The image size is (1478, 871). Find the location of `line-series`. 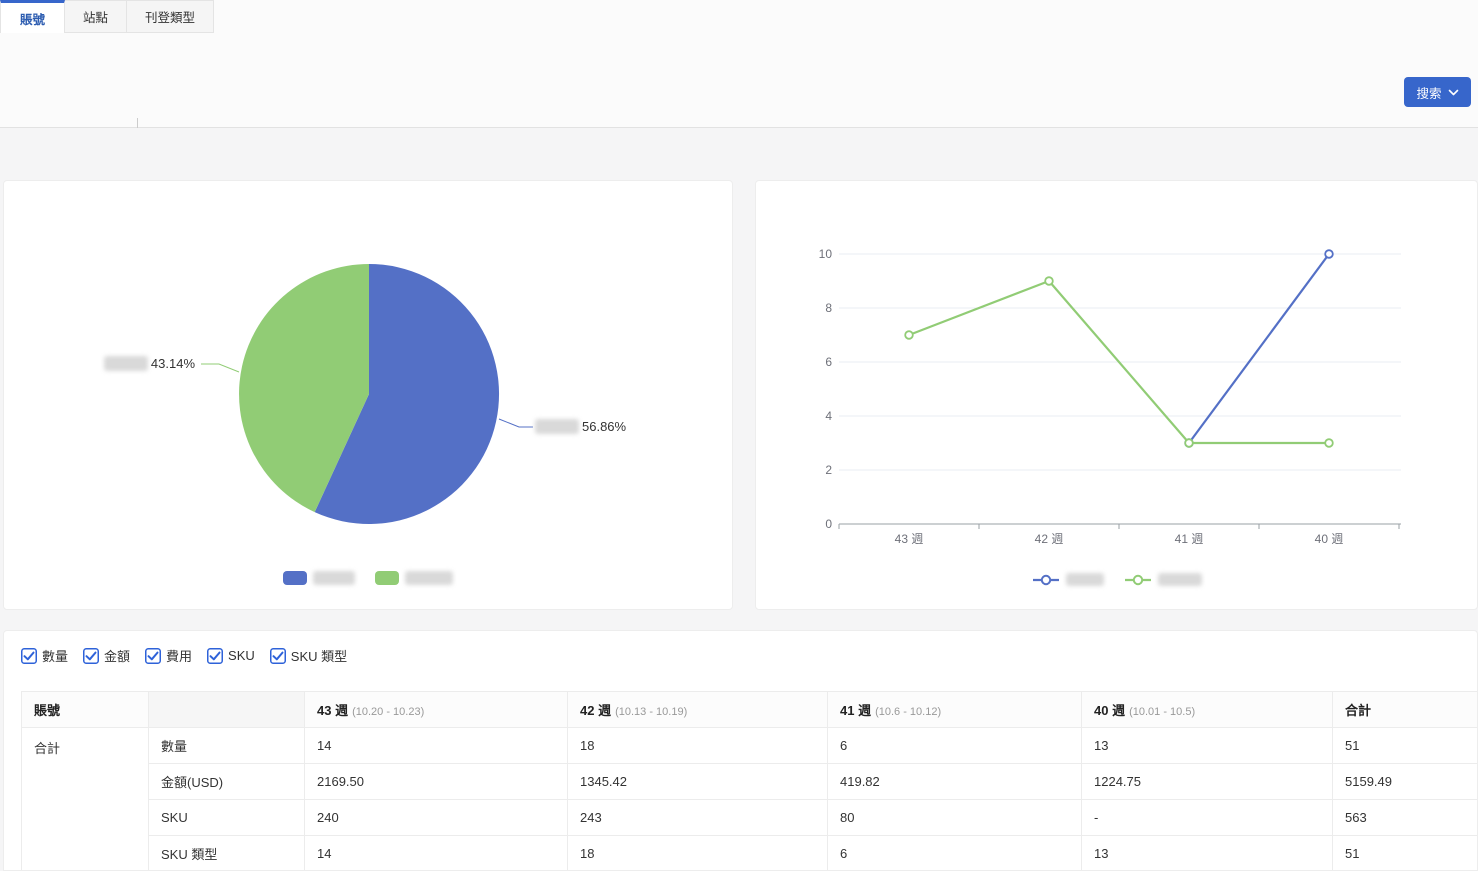

line-series is located at coordinates (1259, 348).